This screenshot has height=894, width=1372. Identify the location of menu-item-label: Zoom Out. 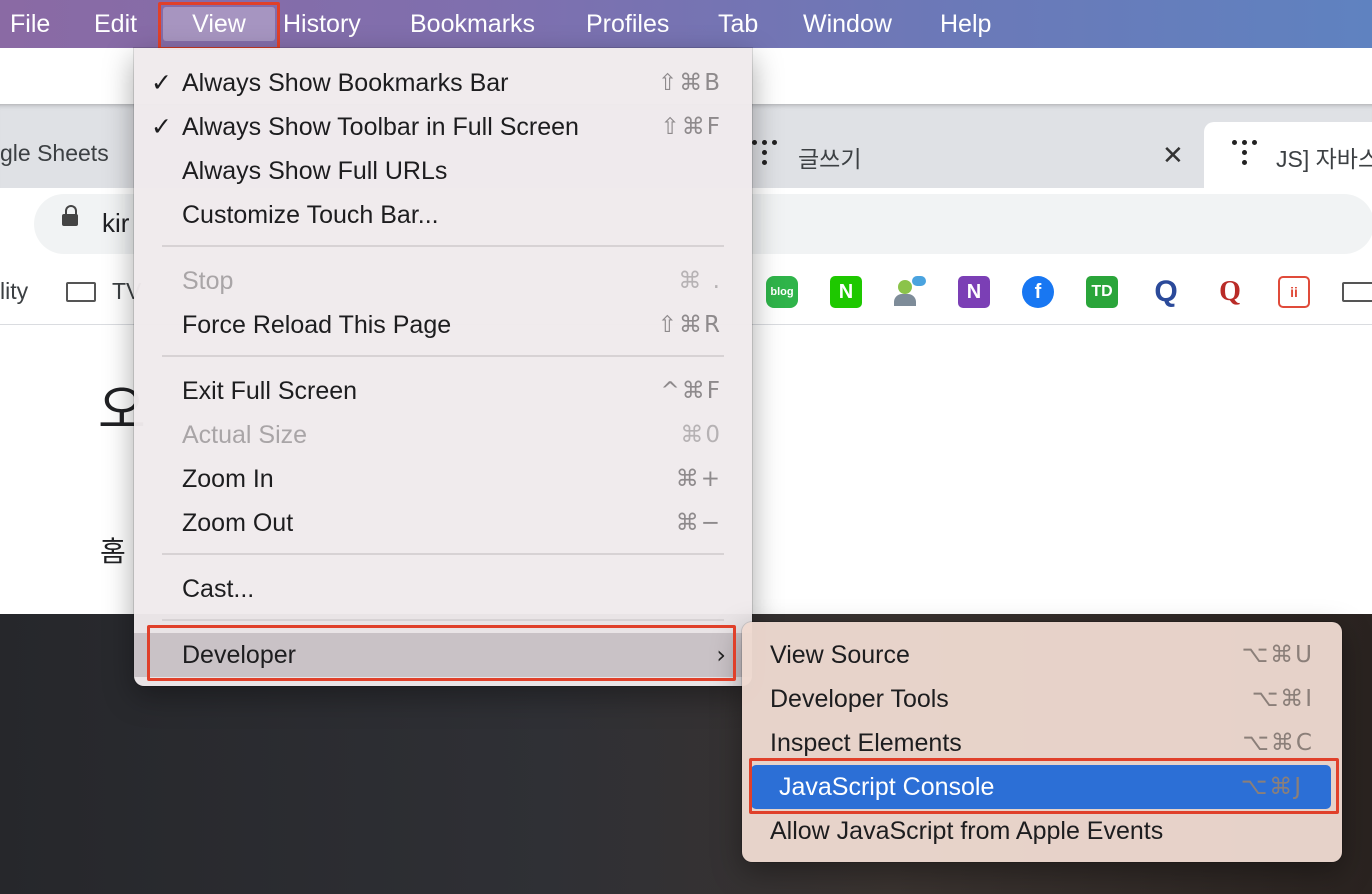
(238, 523).